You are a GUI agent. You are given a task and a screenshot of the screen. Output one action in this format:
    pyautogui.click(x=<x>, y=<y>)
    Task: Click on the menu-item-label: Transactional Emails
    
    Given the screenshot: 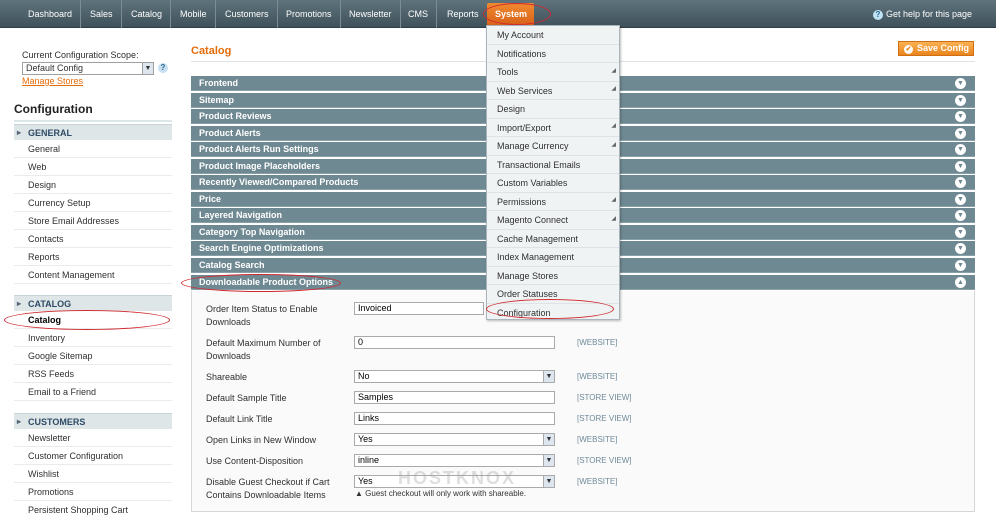 What is the action you would take?
    pyautogui.click(x=539, y=164)
    